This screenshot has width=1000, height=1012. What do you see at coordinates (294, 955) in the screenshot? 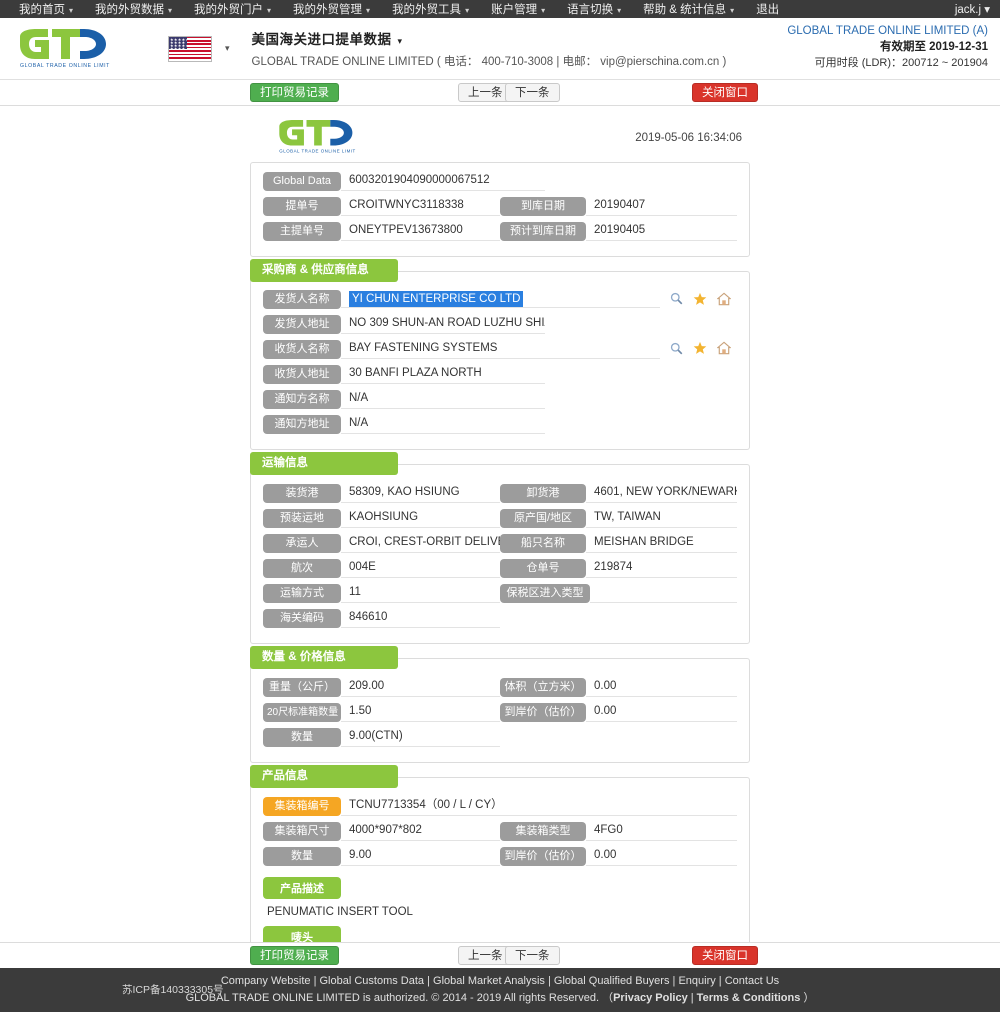
I see `print-record-button-bottom: 打印贸易记录` at bounding box center [294, 955].